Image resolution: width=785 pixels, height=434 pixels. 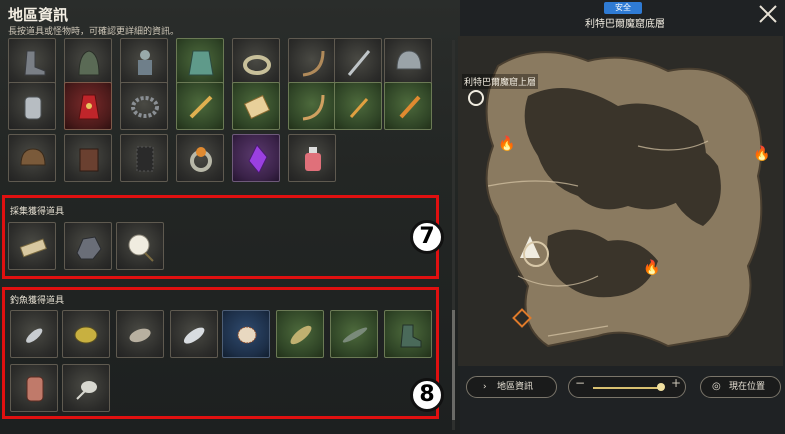 What do you see at coordinates (580, 383) in the screenshot?
I see `zoom-out-icon: −` at bounding box center [580, 383].